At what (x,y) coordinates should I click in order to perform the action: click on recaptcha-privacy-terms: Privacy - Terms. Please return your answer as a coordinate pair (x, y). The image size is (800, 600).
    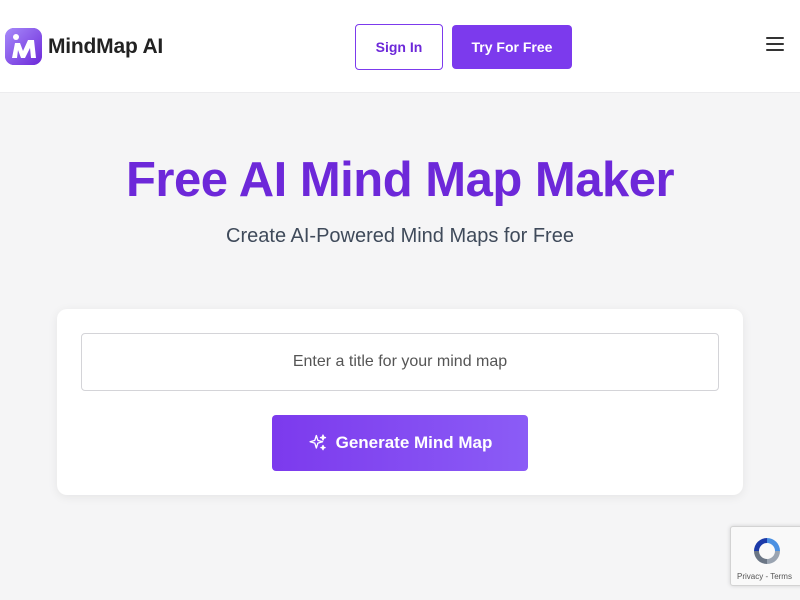
    Looking at the image, I should click on (764, 576).